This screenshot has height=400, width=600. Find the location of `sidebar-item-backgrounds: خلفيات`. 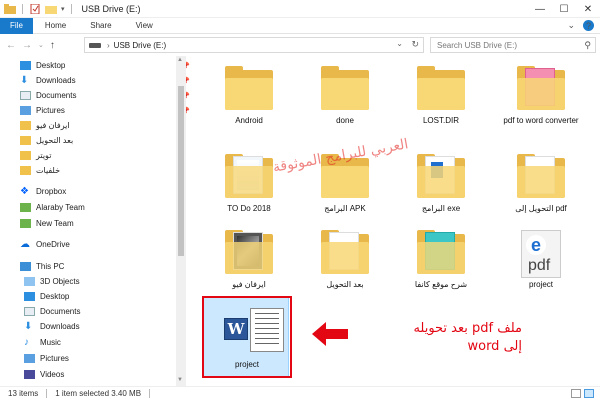

sidebar-item-backgrounds: خلفيات is located at coordinates (108, 170).